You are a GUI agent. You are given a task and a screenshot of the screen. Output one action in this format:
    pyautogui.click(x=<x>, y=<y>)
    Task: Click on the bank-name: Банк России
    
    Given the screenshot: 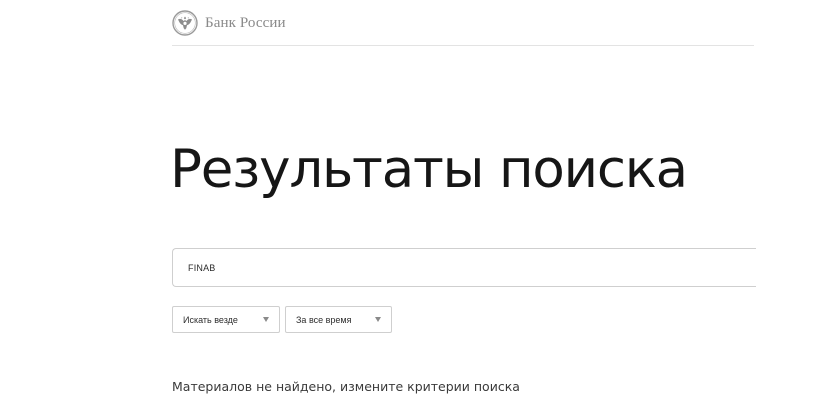 What is the action you would take?
    pyautogui.click(x=245, y=22)
    